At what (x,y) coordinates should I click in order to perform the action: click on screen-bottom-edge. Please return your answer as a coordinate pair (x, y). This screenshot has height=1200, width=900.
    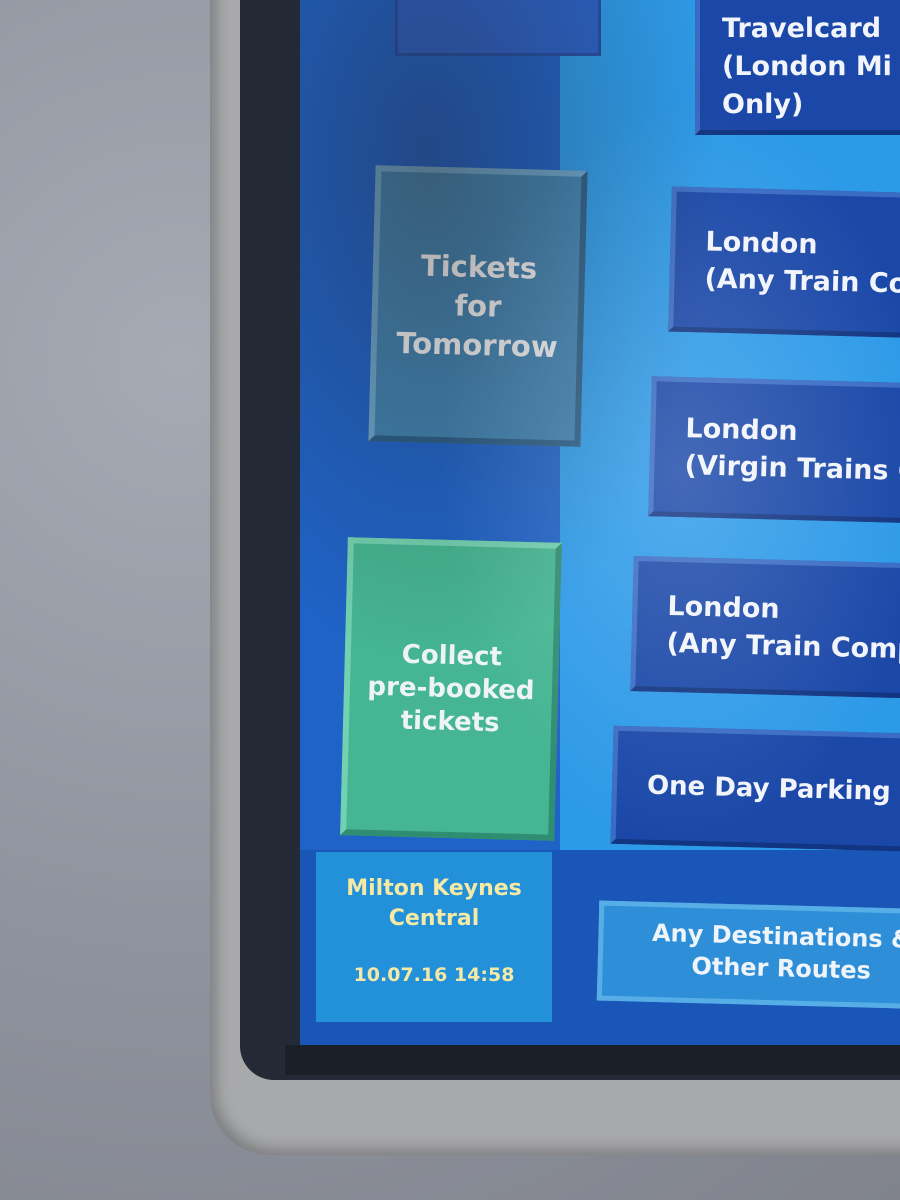
    Looking at the image, I should click on (592, 1060).